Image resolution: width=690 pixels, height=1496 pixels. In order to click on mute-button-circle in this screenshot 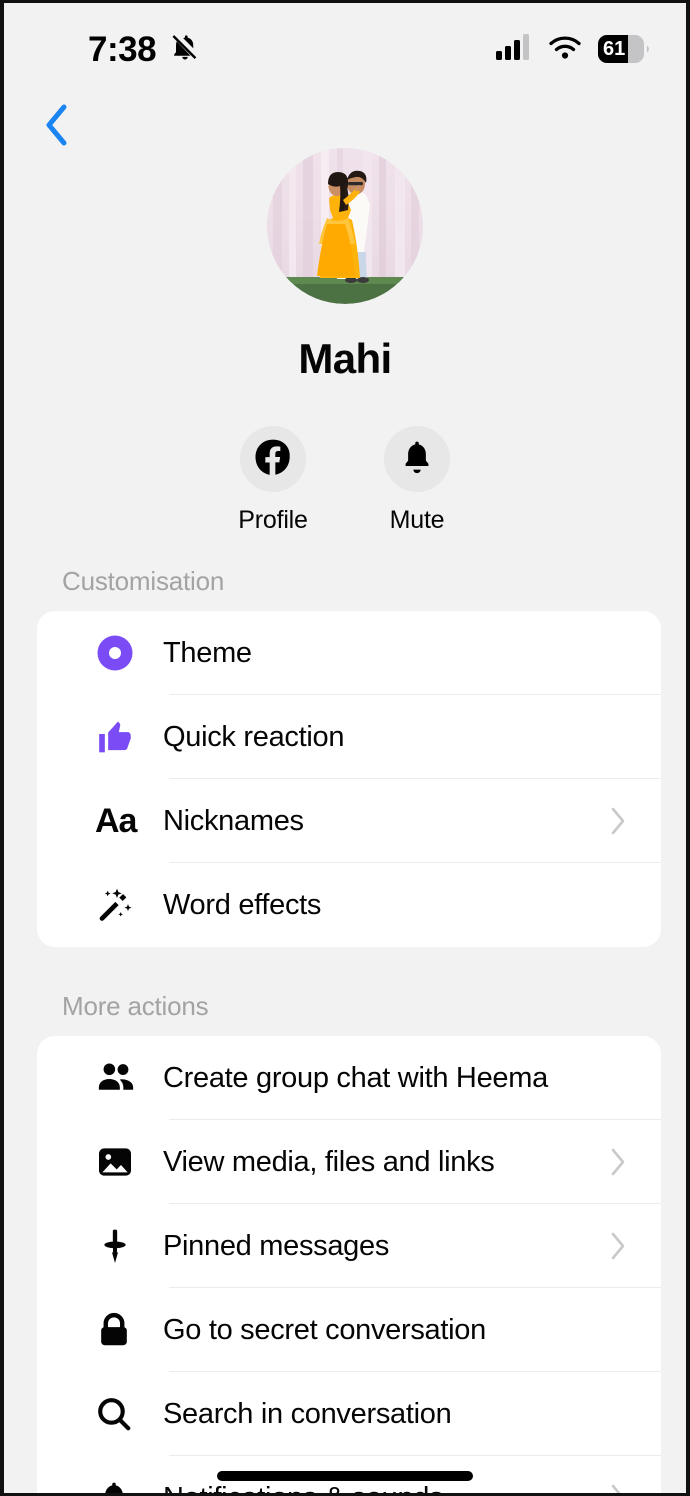, I will do `click(417, 459)`.